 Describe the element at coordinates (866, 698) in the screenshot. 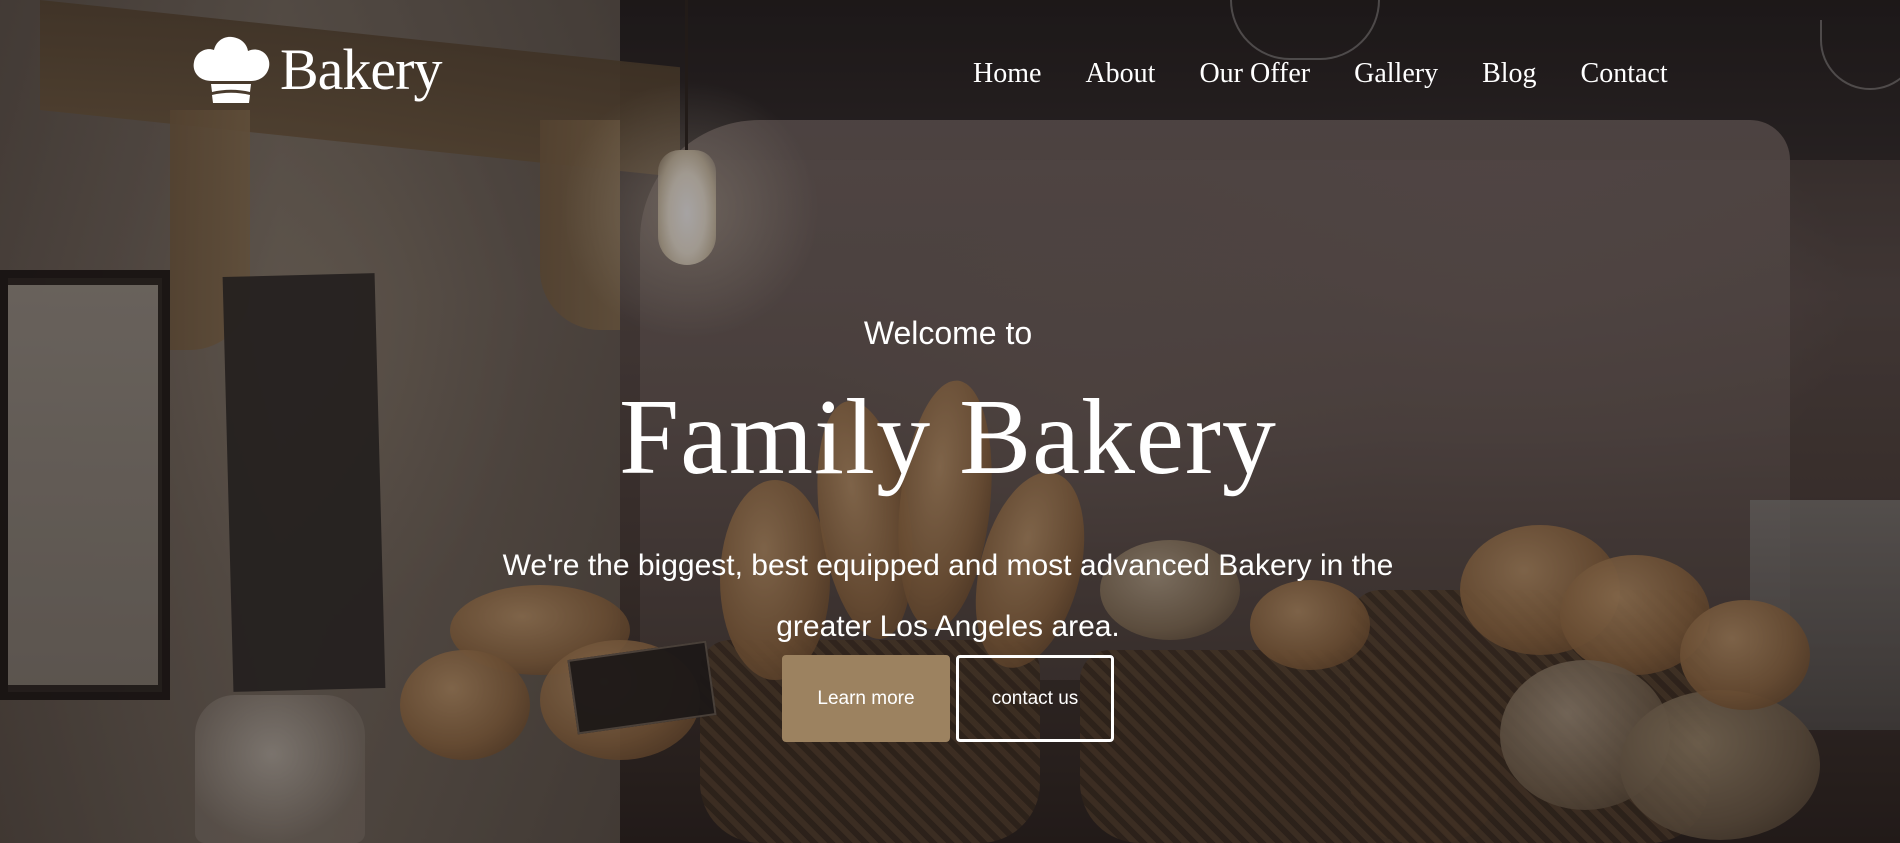

I see `learn-more-button: Learn more` at that location.